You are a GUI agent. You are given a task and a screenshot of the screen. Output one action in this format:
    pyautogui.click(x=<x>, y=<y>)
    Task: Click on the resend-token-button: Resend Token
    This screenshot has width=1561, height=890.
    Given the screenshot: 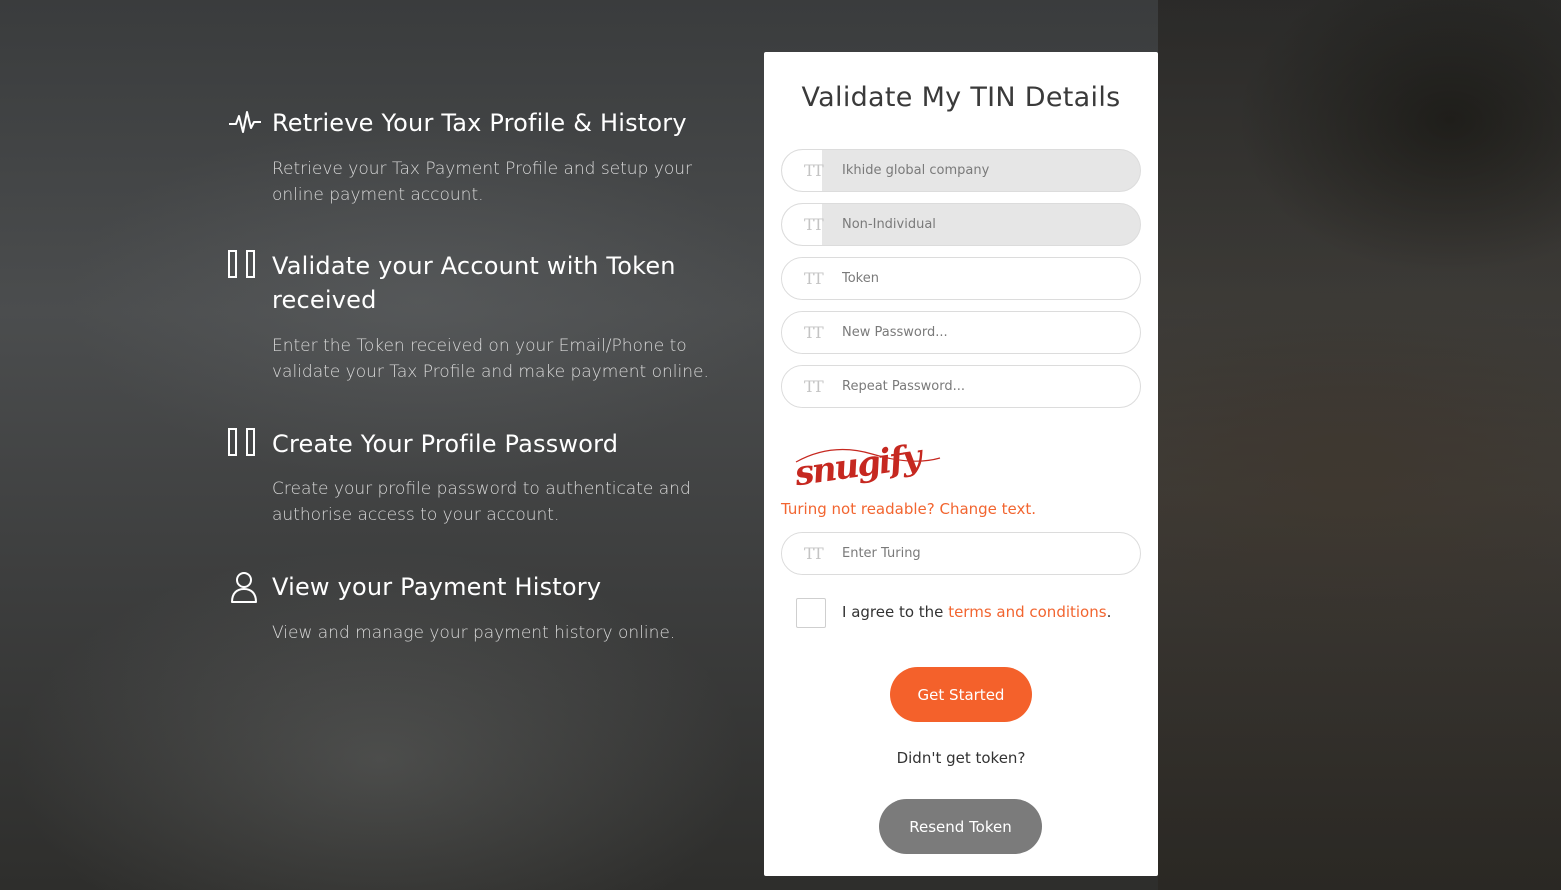 What is the action you would take?
    pyautogui.click(x=960, y=826)
    